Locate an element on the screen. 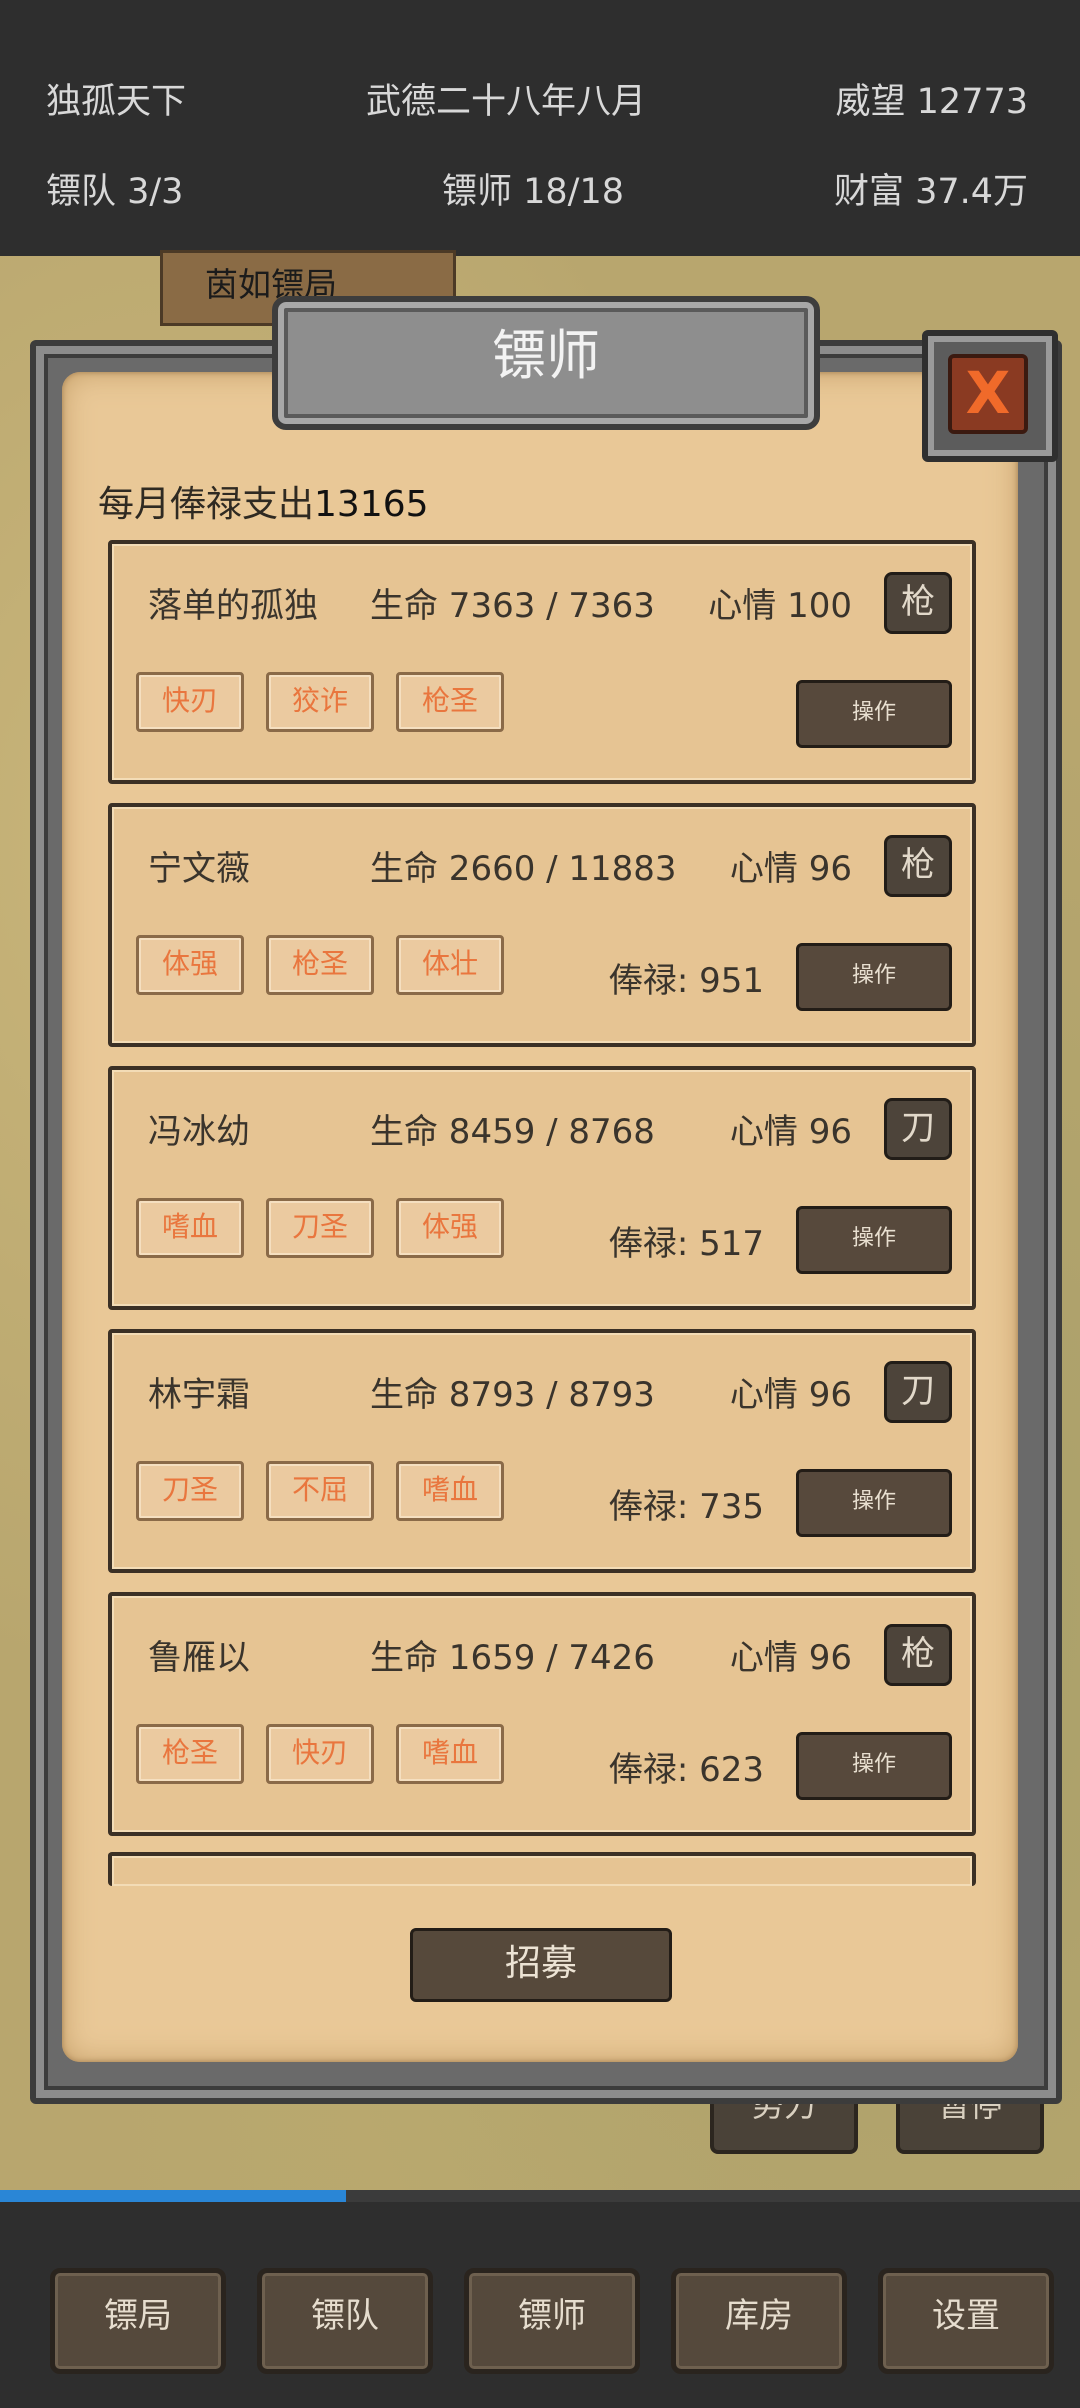 The width and height of the screenshot is (1080, 2408). salary-total: 13165 is located at coordinates (371, 504).